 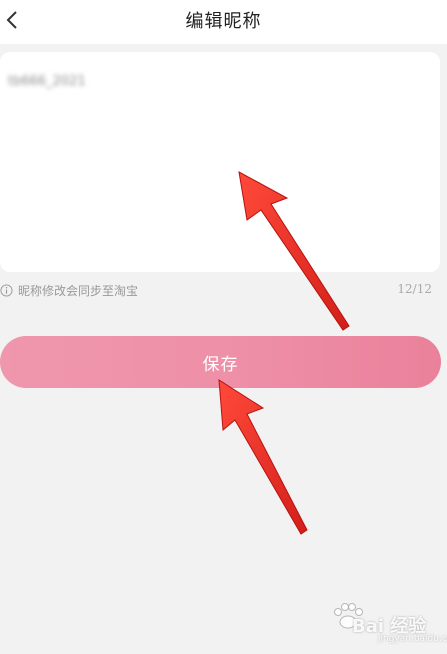 I want to click on page-title: 编辑昵称, so click(x=223, y=21).